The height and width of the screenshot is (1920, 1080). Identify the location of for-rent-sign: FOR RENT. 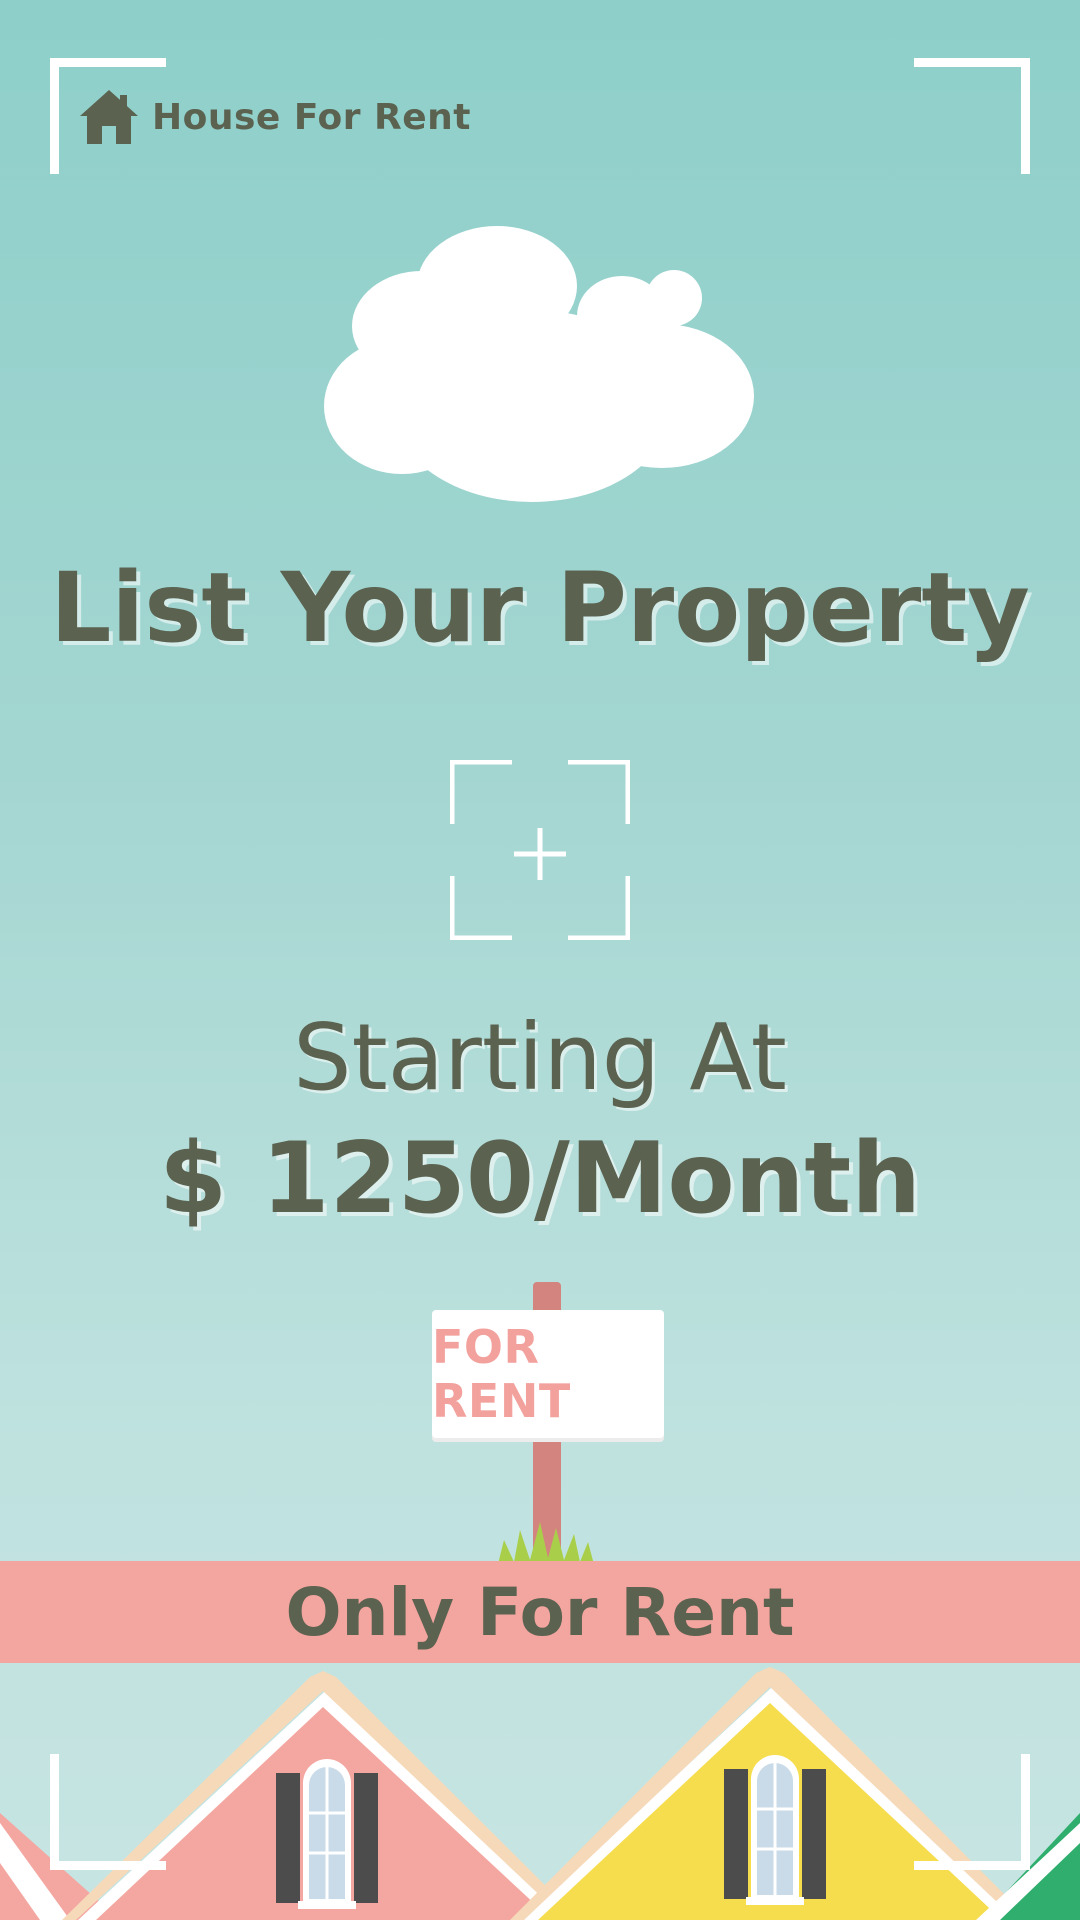
(548, 1374).